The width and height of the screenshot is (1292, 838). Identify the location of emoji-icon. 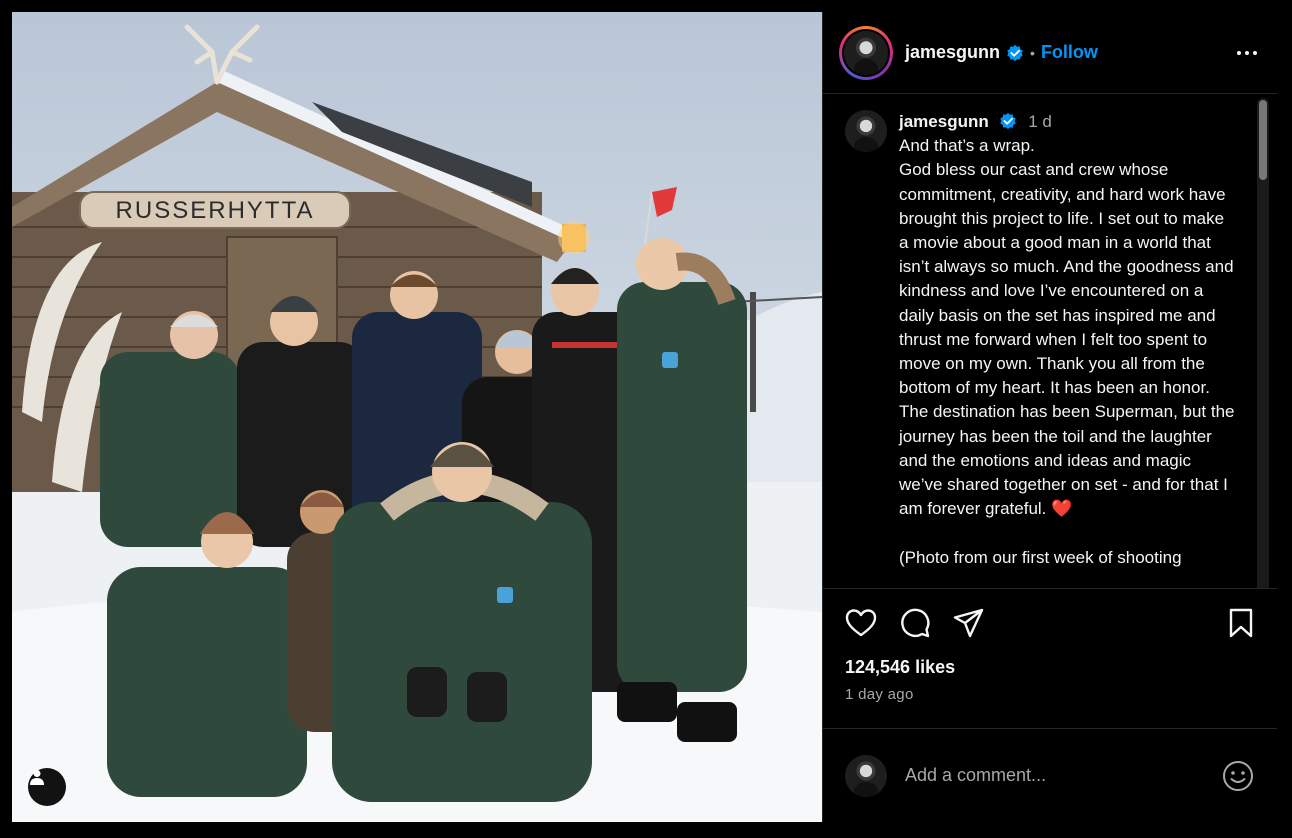
(1238, 776).